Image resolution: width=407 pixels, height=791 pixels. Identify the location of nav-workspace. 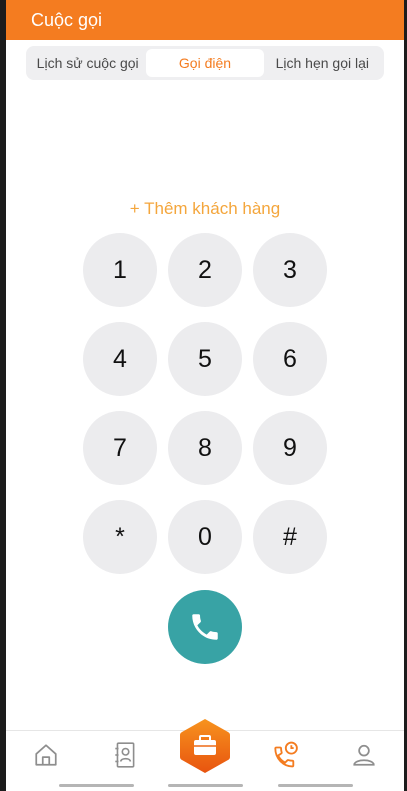
(205, 746).